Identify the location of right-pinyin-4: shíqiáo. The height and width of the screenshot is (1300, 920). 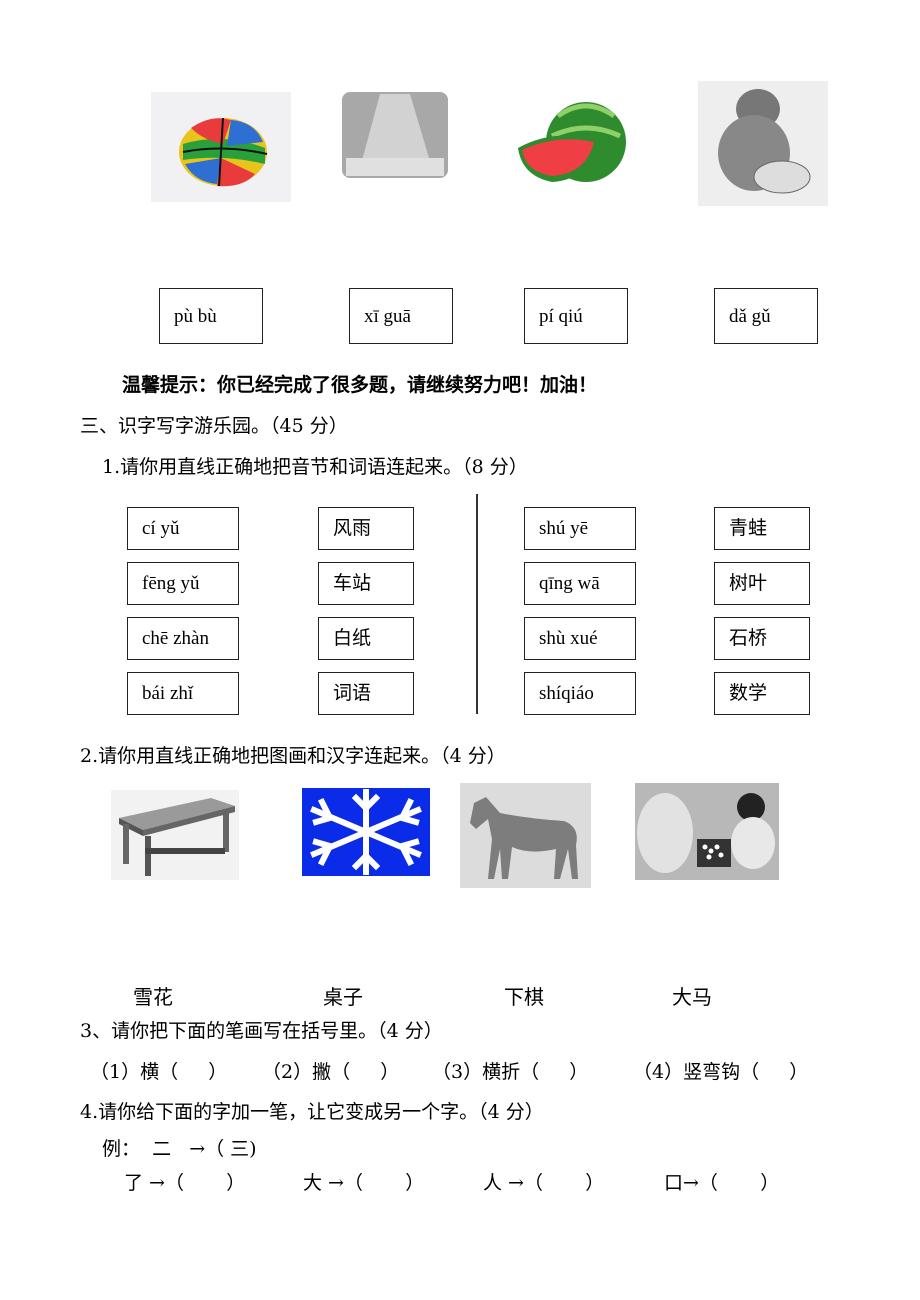
(580, 693).